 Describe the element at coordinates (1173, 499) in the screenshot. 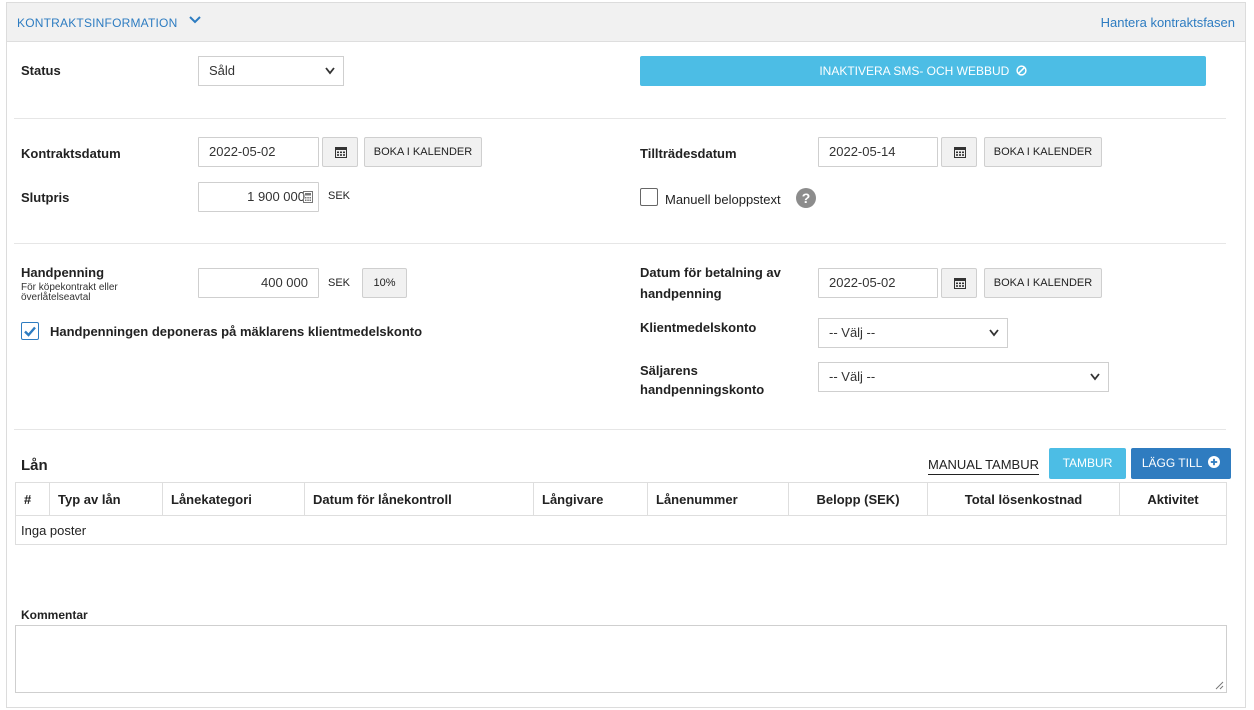

I see `column-header: Aktivitet` at that location.